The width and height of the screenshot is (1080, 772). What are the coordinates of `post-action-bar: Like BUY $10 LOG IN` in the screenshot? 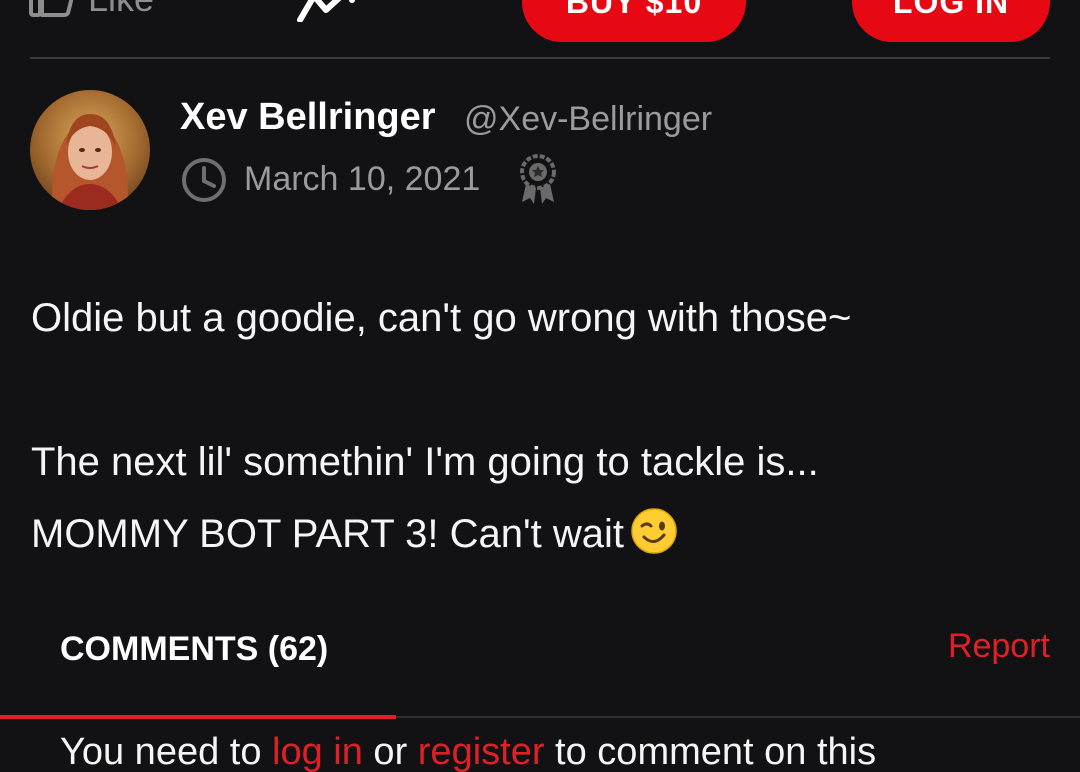 It's located at (540, 29).